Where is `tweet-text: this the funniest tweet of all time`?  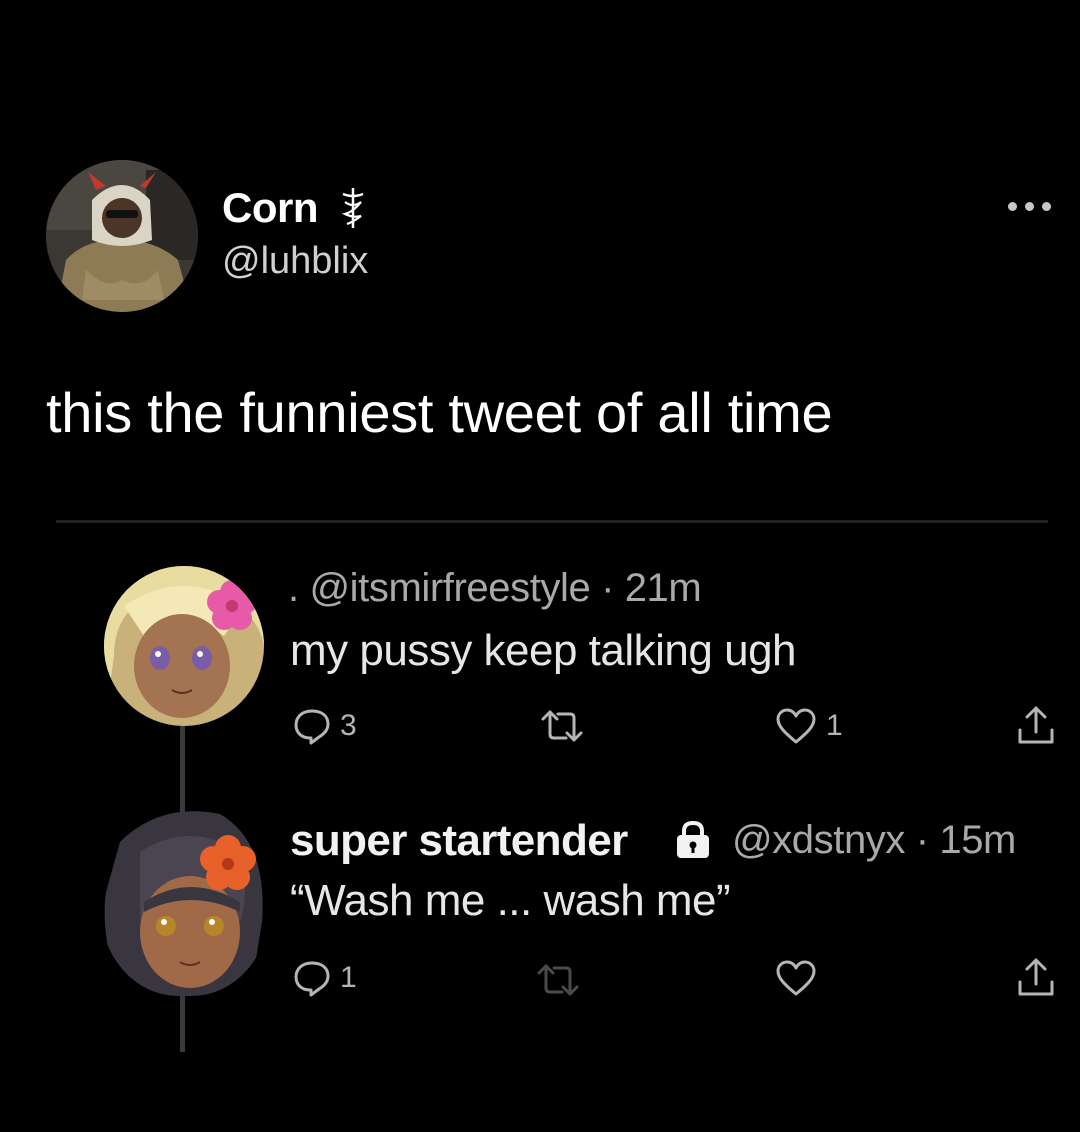
tweet-text: this the funniest tweet of all time is located at coordinates (439, 412).